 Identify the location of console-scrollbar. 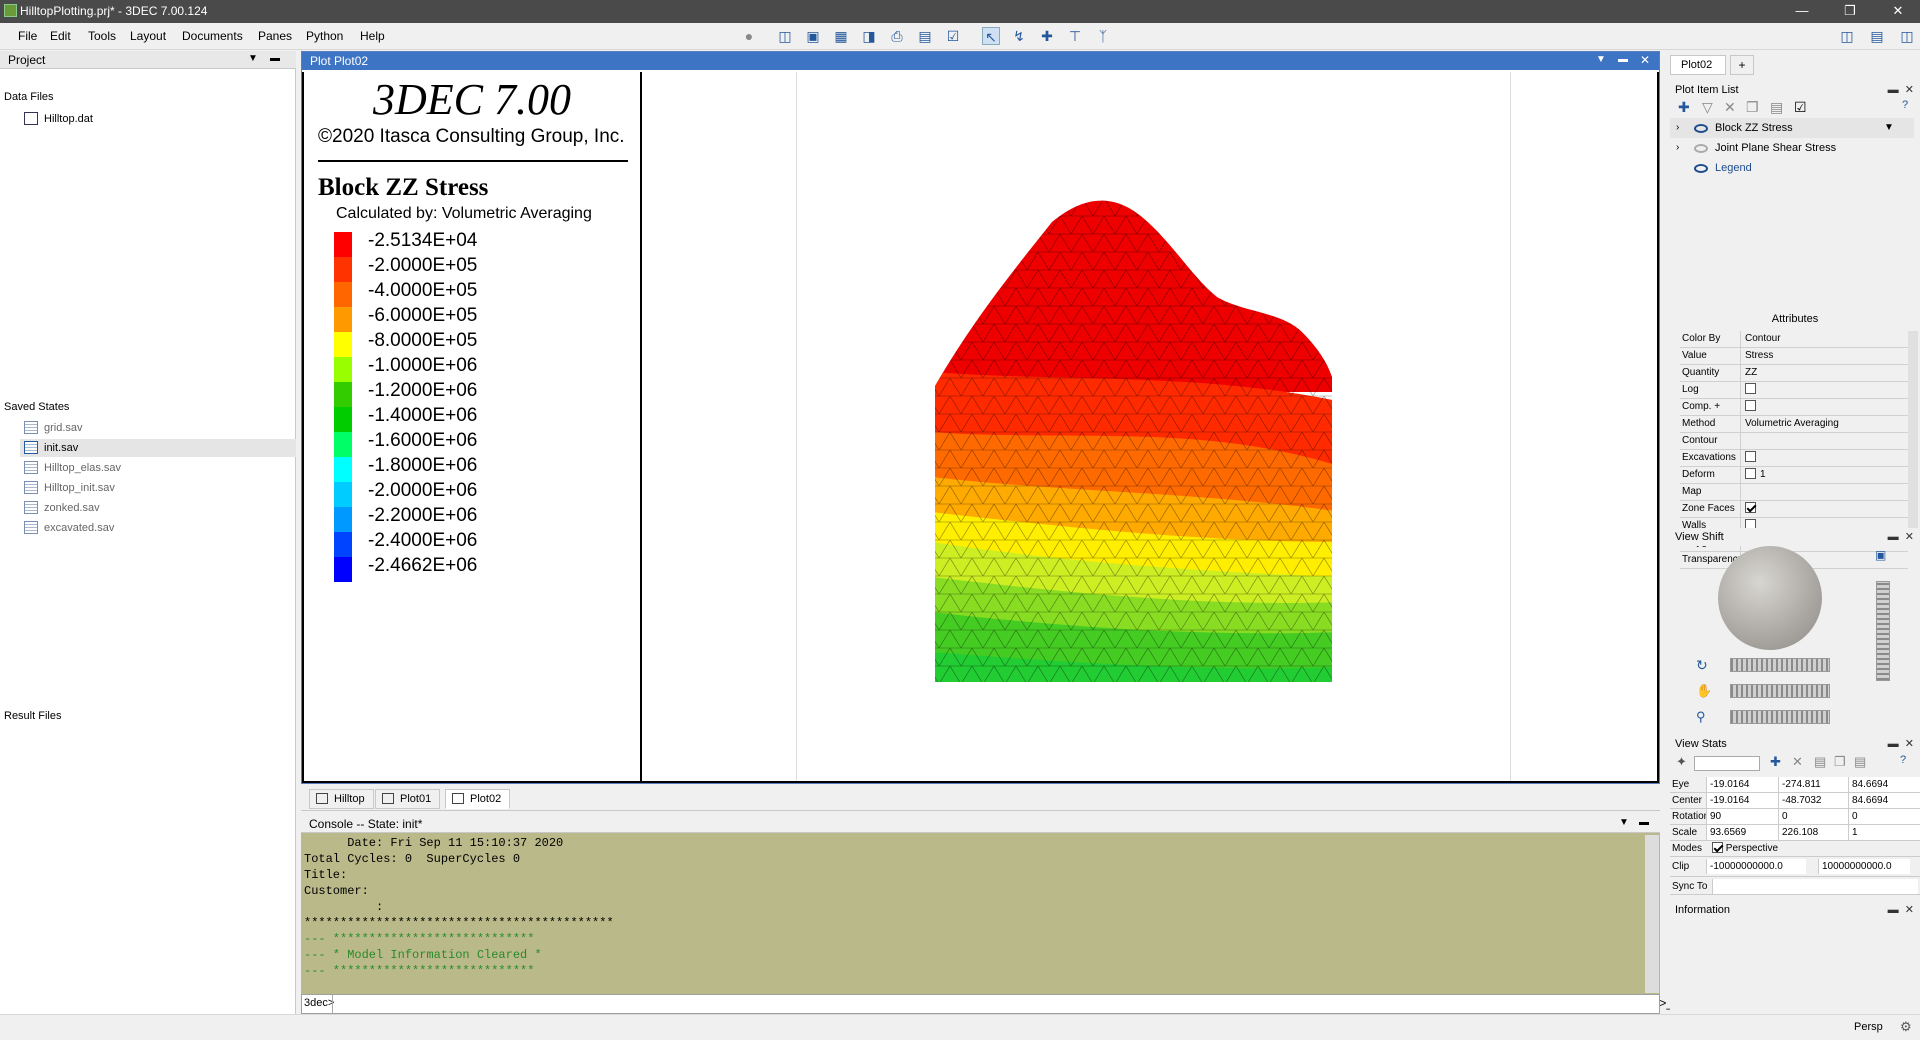
(1652, 914).